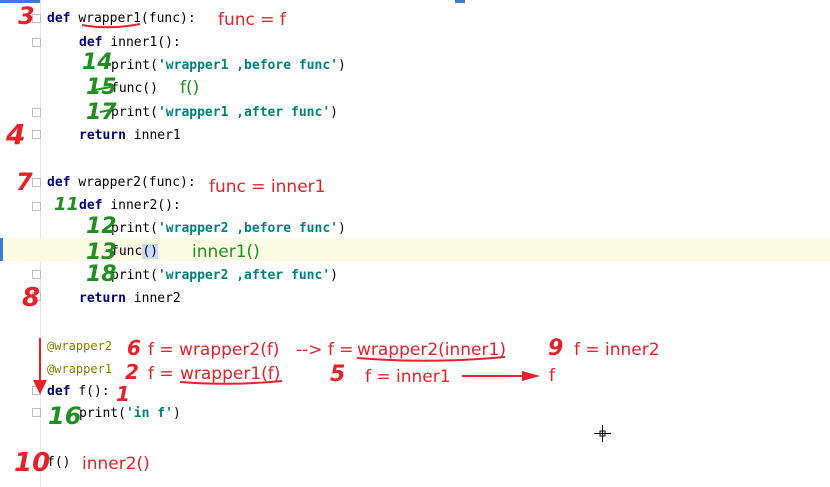 This screenshot has width=830, height=487. I want to click on arrow-down-head, so click(40, 387).